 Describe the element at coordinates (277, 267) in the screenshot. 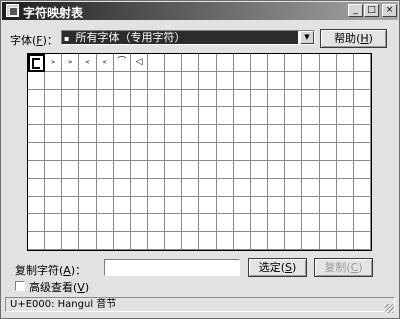

I see `select-button: 选定(S)` at that location.